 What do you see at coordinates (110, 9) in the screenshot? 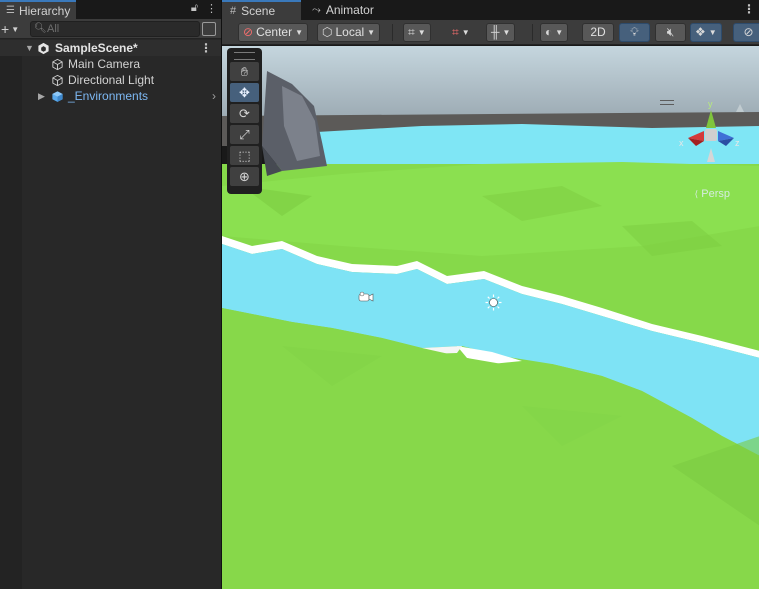
I see `hierarchy-tab-bar: ☰ Hierarchy 🔓︎ ⋮` at bounding box center [110, 9].